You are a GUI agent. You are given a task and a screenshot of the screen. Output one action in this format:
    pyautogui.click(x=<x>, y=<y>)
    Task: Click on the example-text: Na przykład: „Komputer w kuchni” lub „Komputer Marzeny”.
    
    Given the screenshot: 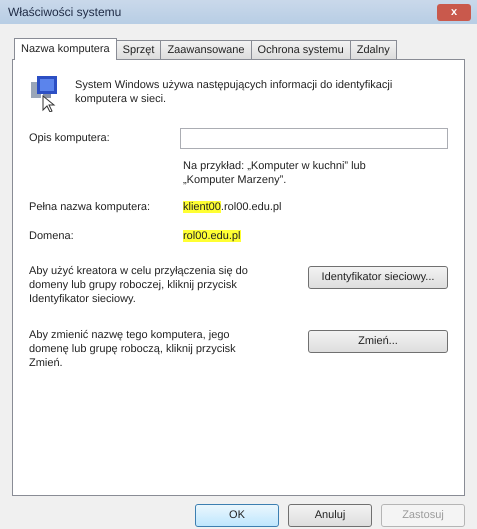 What is the action you would take?
    pyautogui.click(x=275, y=173)
    